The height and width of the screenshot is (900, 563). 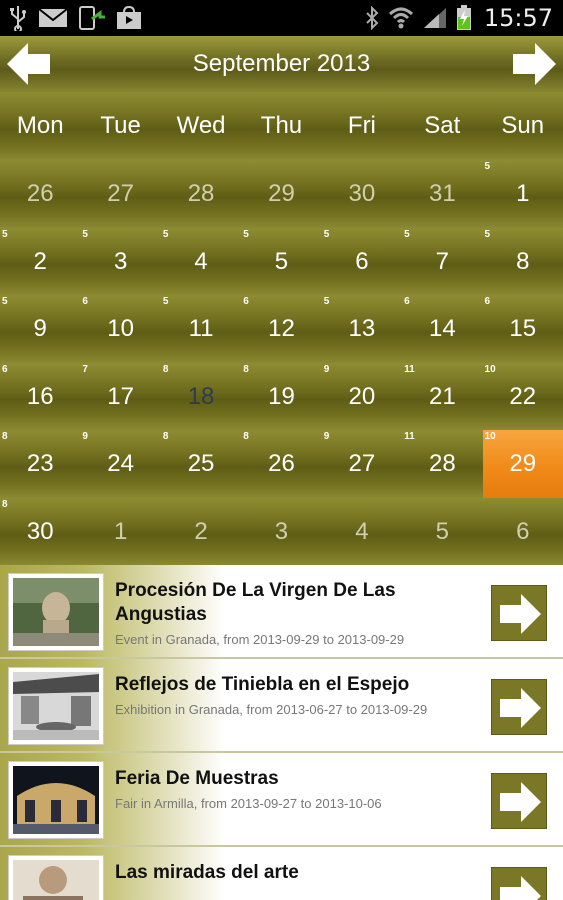 What do you see at coordinates (442, 329) in the screenshot?
I see `calendar-day: 6 14` at bounding box center [442, 329].